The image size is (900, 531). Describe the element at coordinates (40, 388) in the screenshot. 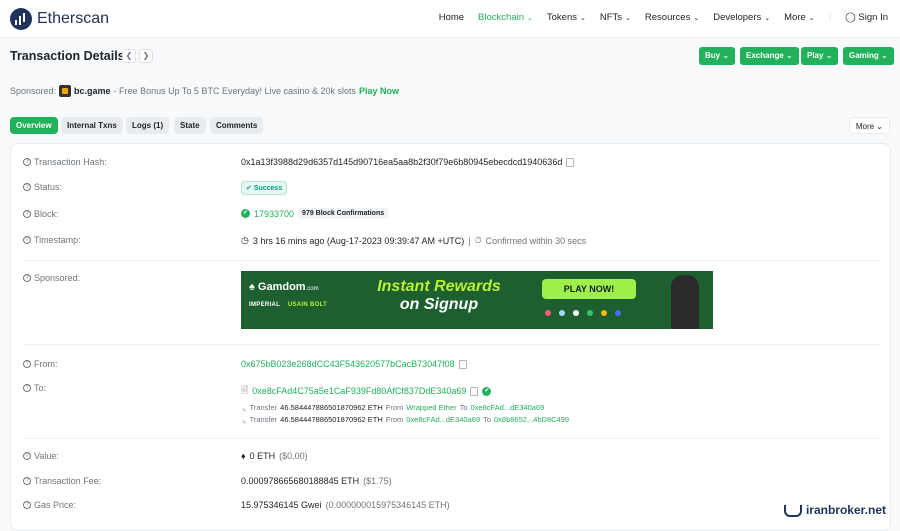

I see `to-label: To:` at that location.